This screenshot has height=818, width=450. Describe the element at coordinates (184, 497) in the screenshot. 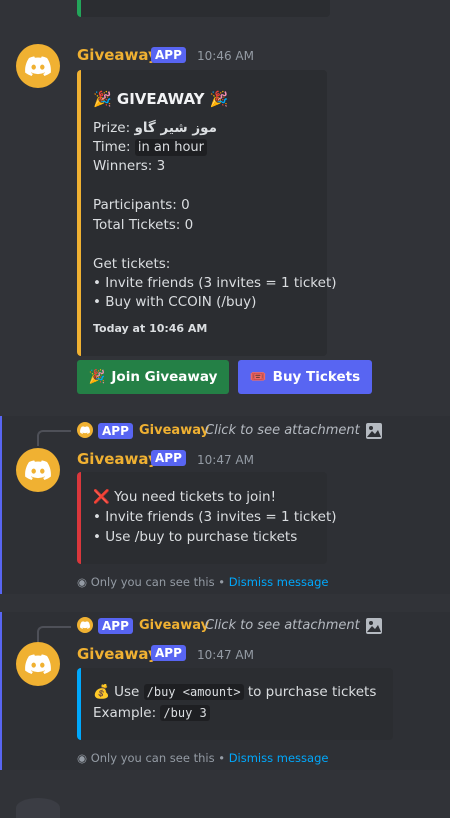

I see `error-line: ❌ You need tickets to join!` at that location.